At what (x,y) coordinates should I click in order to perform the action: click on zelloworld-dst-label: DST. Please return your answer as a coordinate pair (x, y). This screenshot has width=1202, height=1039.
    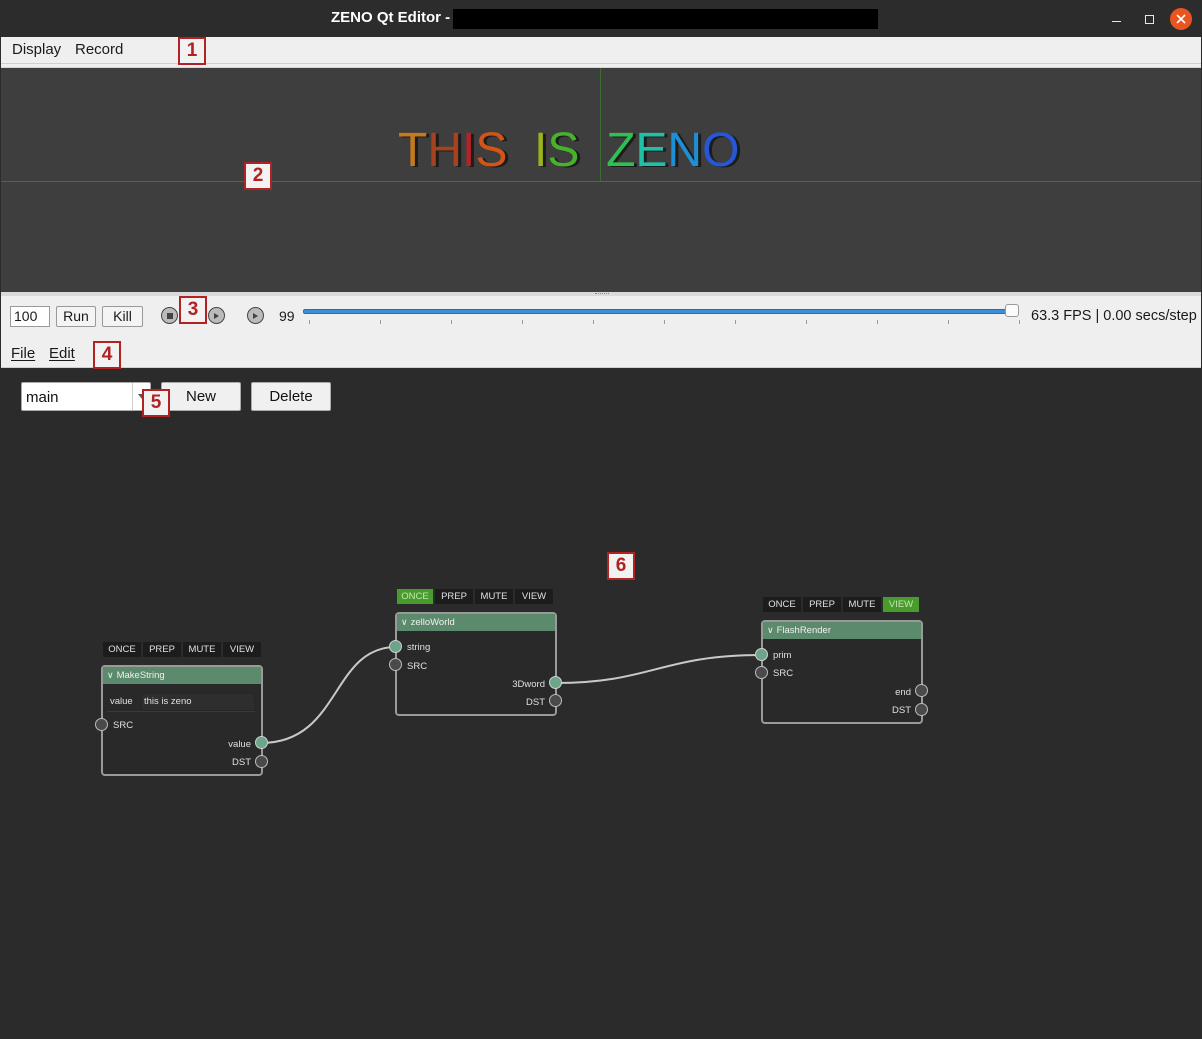
    Looking at the image, I should click on (535, 702).